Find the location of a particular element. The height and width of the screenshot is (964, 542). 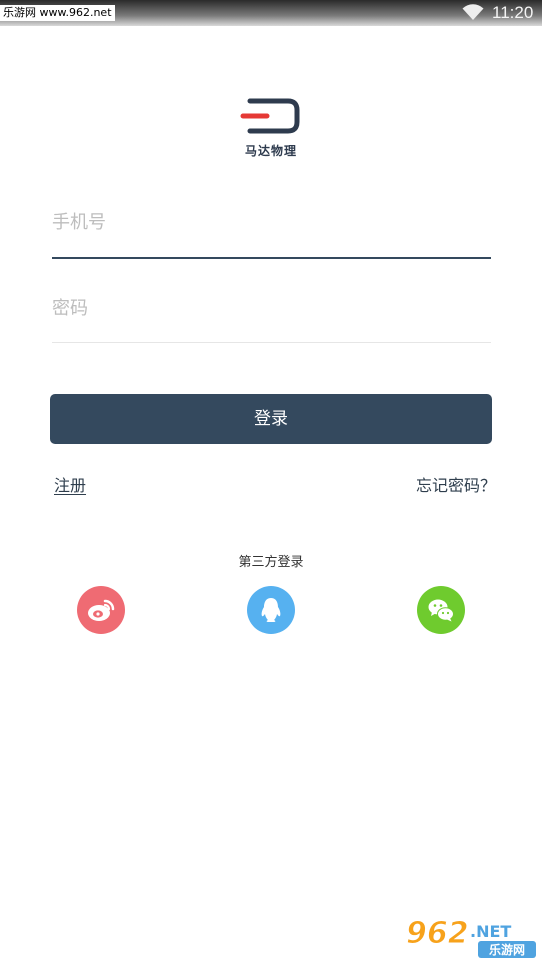

password-input is located at coordinates (271, 308).